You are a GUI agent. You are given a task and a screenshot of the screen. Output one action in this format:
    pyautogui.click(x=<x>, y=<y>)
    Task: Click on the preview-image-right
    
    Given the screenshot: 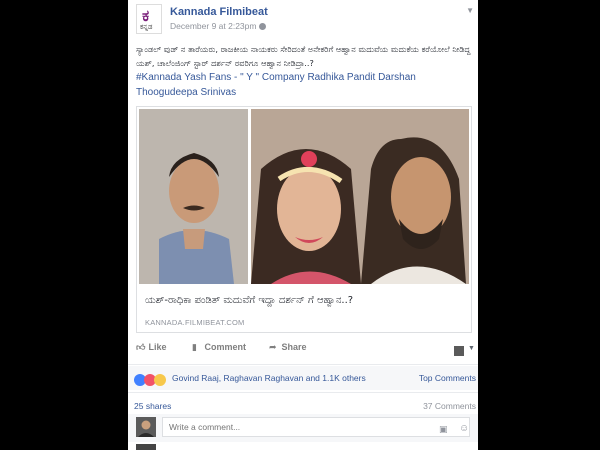 What is the action you would take?
    pyautogui.click(x=360, y=196)
    